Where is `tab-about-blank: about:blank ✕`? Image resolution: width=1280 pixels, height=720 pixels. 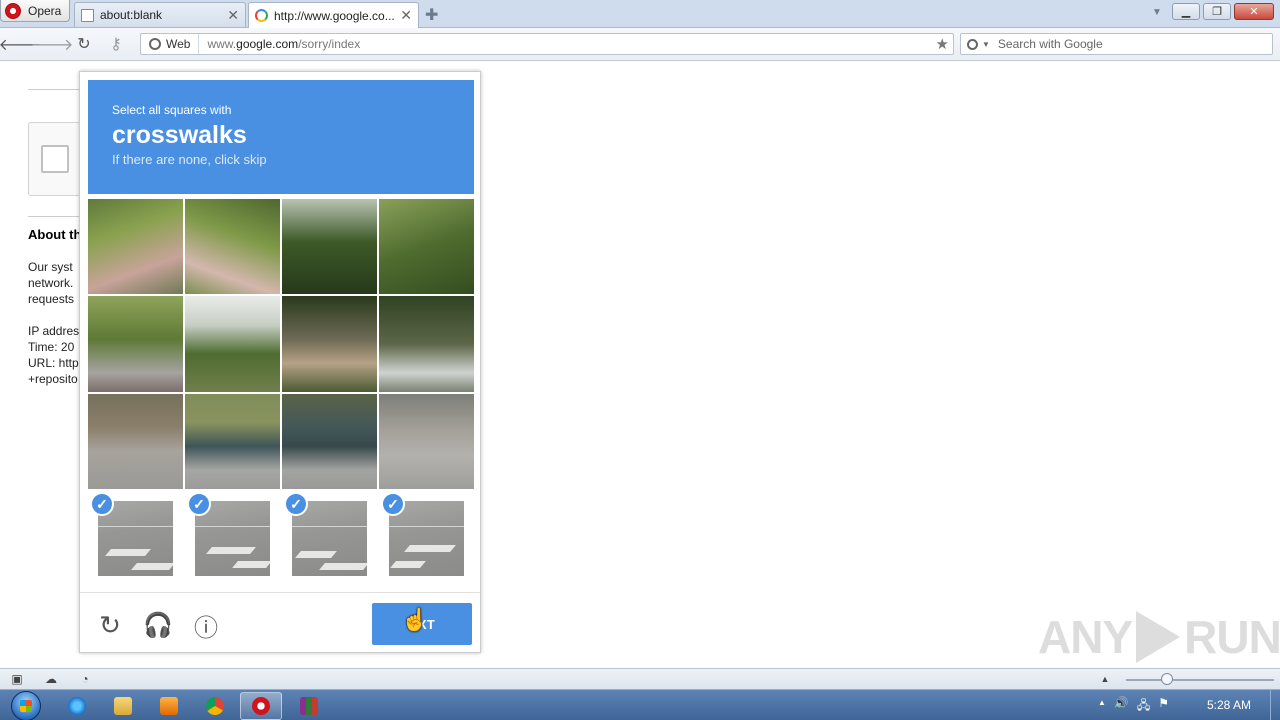 tab-about-blank: about:blank ✕ is located at coordinates (160, 14).